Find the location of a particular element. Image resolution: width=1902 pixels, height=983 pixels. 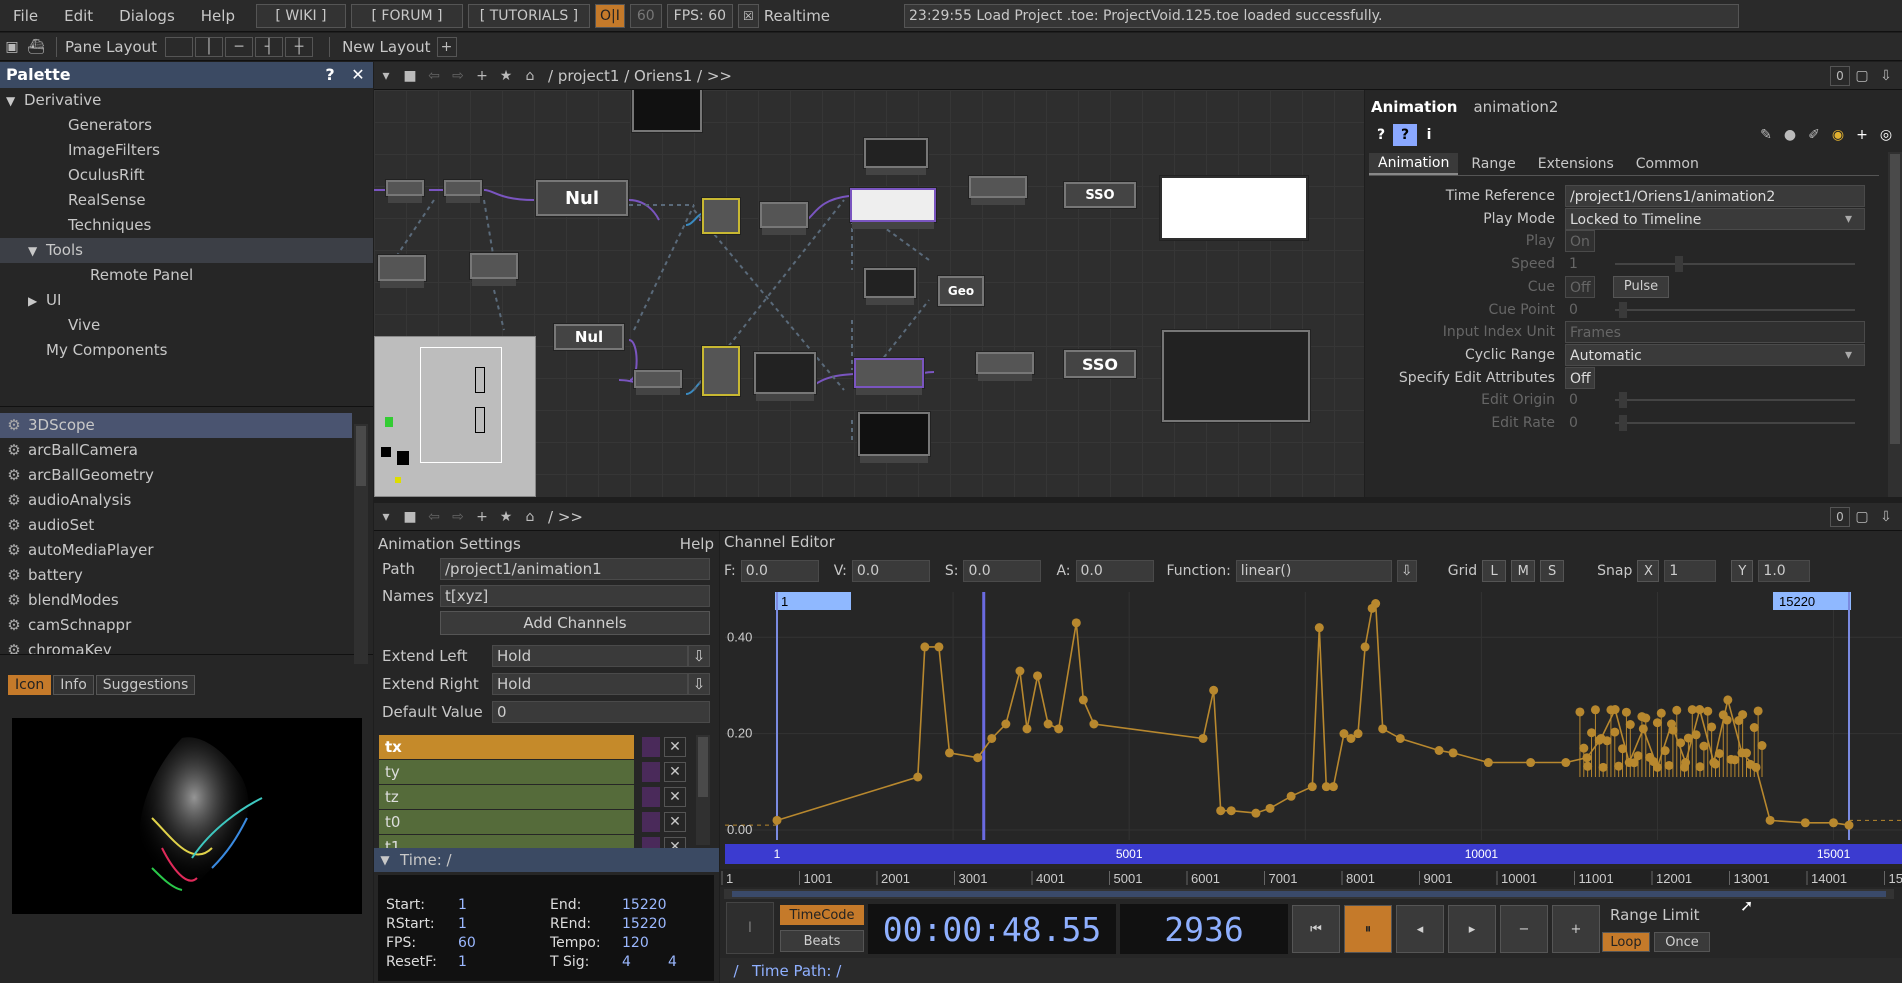

plus-transport-icon: + is located at coordinates (1576, 929).